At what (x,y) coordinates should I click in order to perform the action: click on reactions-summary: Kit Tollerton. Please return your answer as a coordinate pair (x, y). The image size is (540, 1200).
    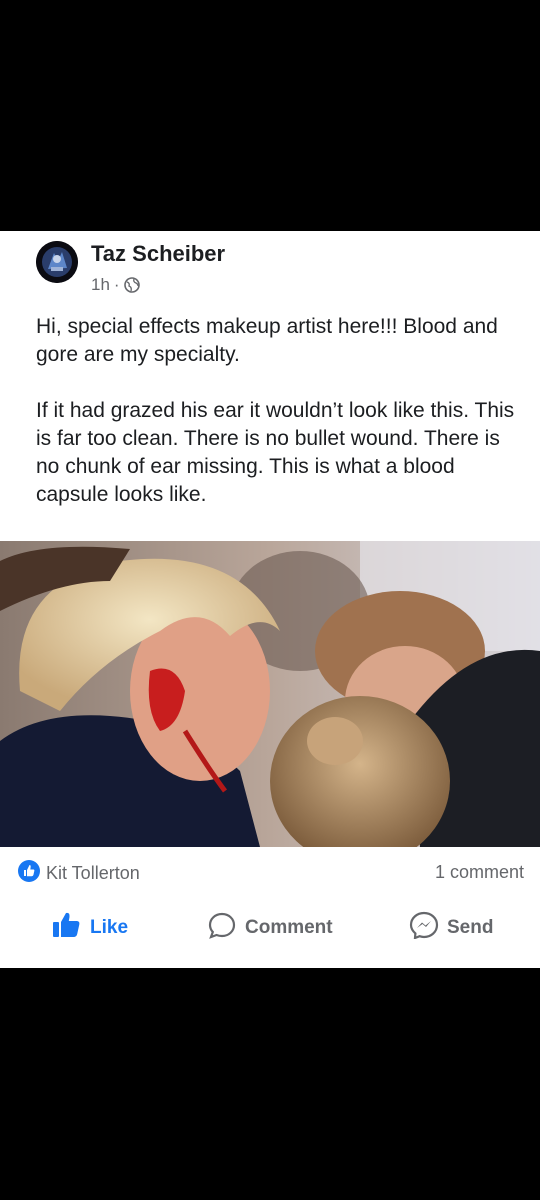
    Looking at the image, I should click on (79, 873).